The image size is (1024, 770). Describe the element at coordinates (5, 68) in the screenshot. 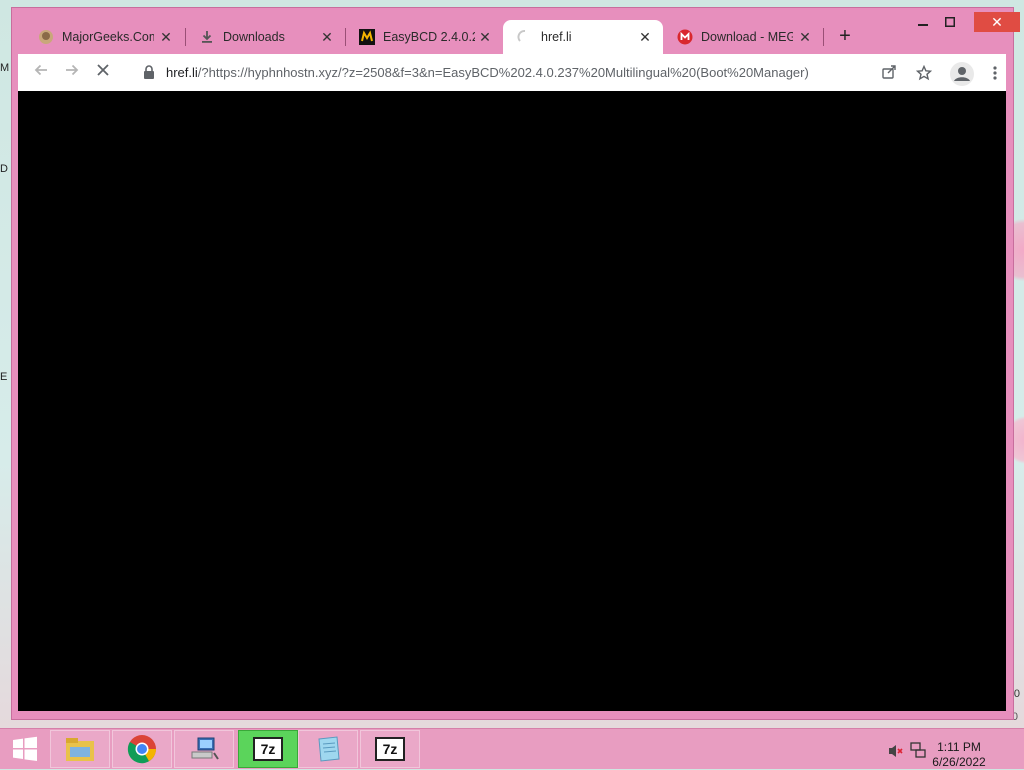

I see `desktop-icon-label-fragment: M` at that location.